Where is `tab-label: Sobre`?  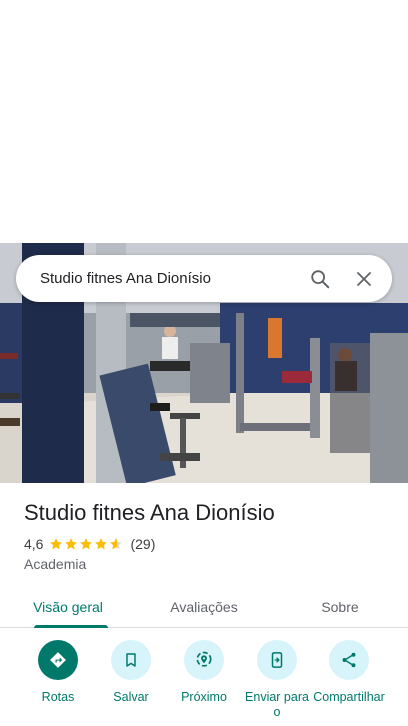
tab-label: Sobre is located at coordinates (340, 606).